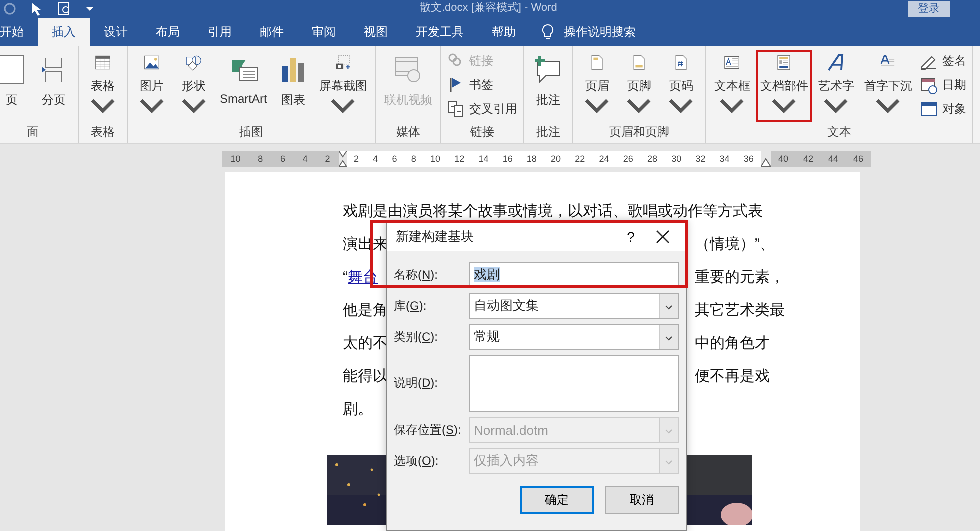  Describe the element at coordinates (103, 86) in the screenshot. I see `ribbon-button: 表格` at that location.